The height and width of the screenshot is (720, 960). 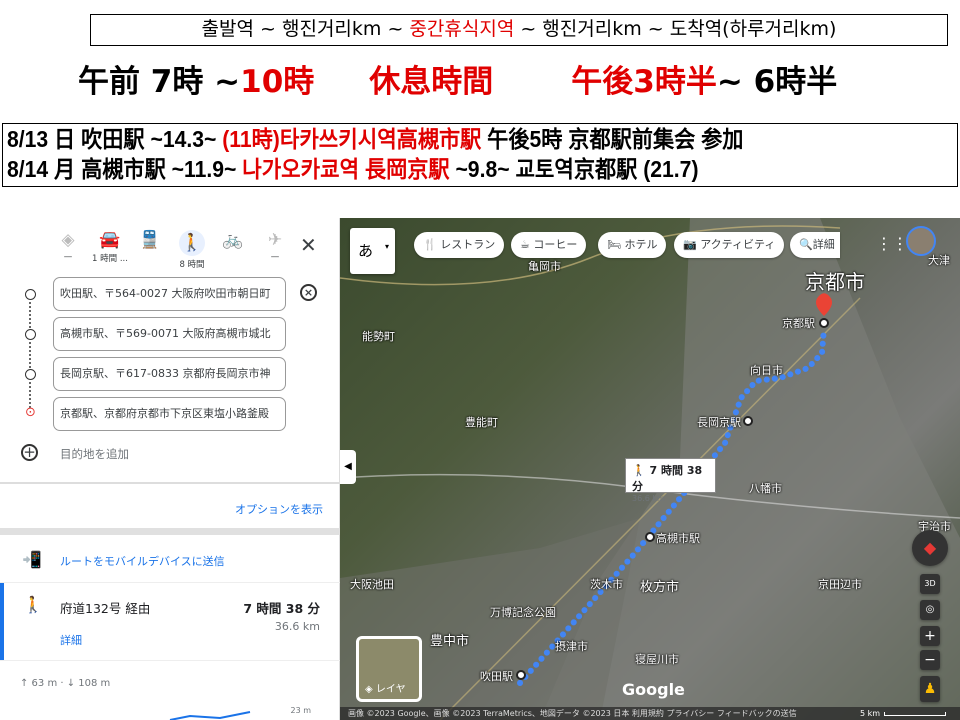 What do you see at coordinates (806, 244) in the screenshot?
I see `search-icon: 🔍` at bounding box center [806, 244].